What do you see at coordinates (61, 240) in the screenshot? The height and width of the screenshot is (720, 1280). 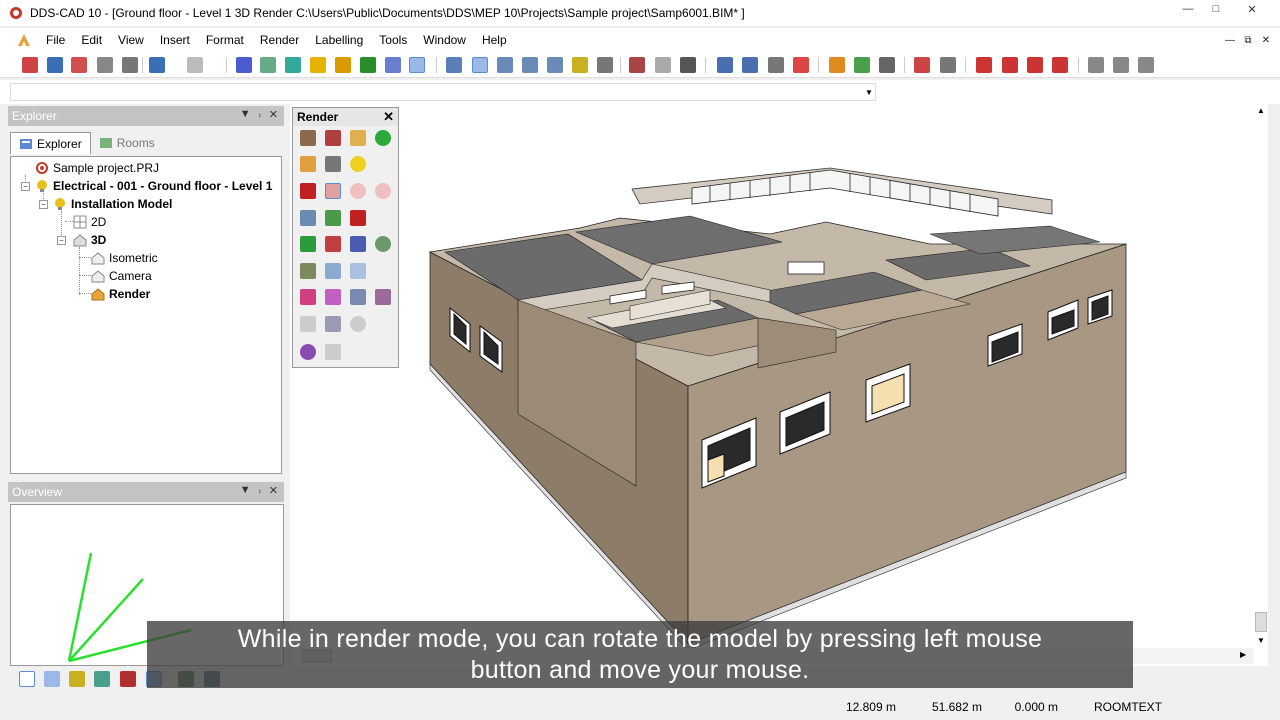 I see `tree-expander-3d: −` at bounding box center [61, 240].